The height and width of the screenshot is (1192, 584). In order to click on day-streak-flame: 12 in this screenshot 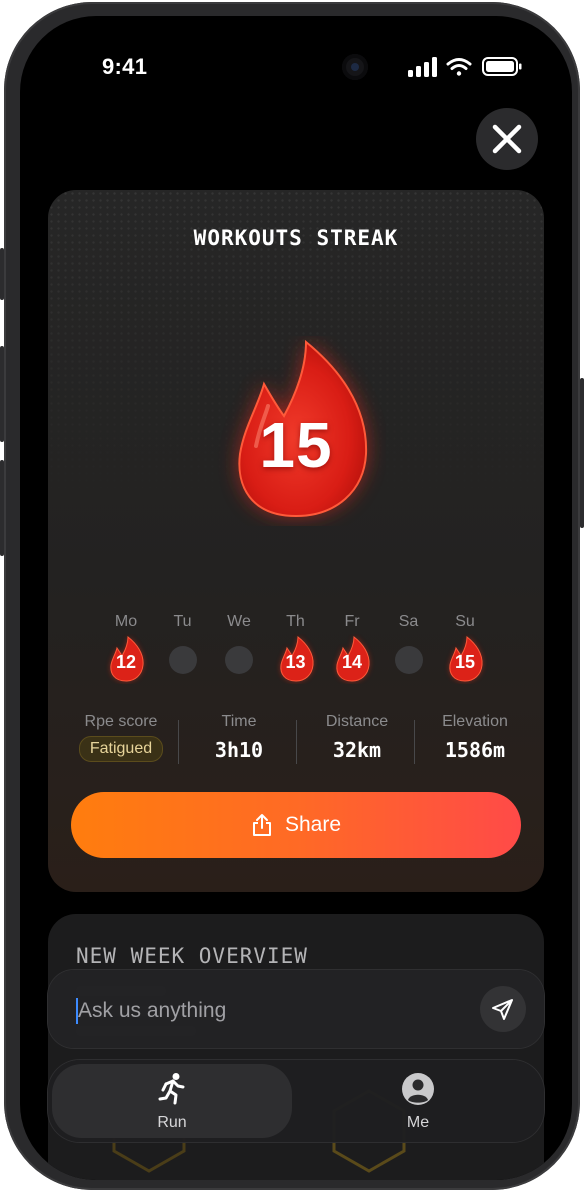, I will do `click(126, 659)`.